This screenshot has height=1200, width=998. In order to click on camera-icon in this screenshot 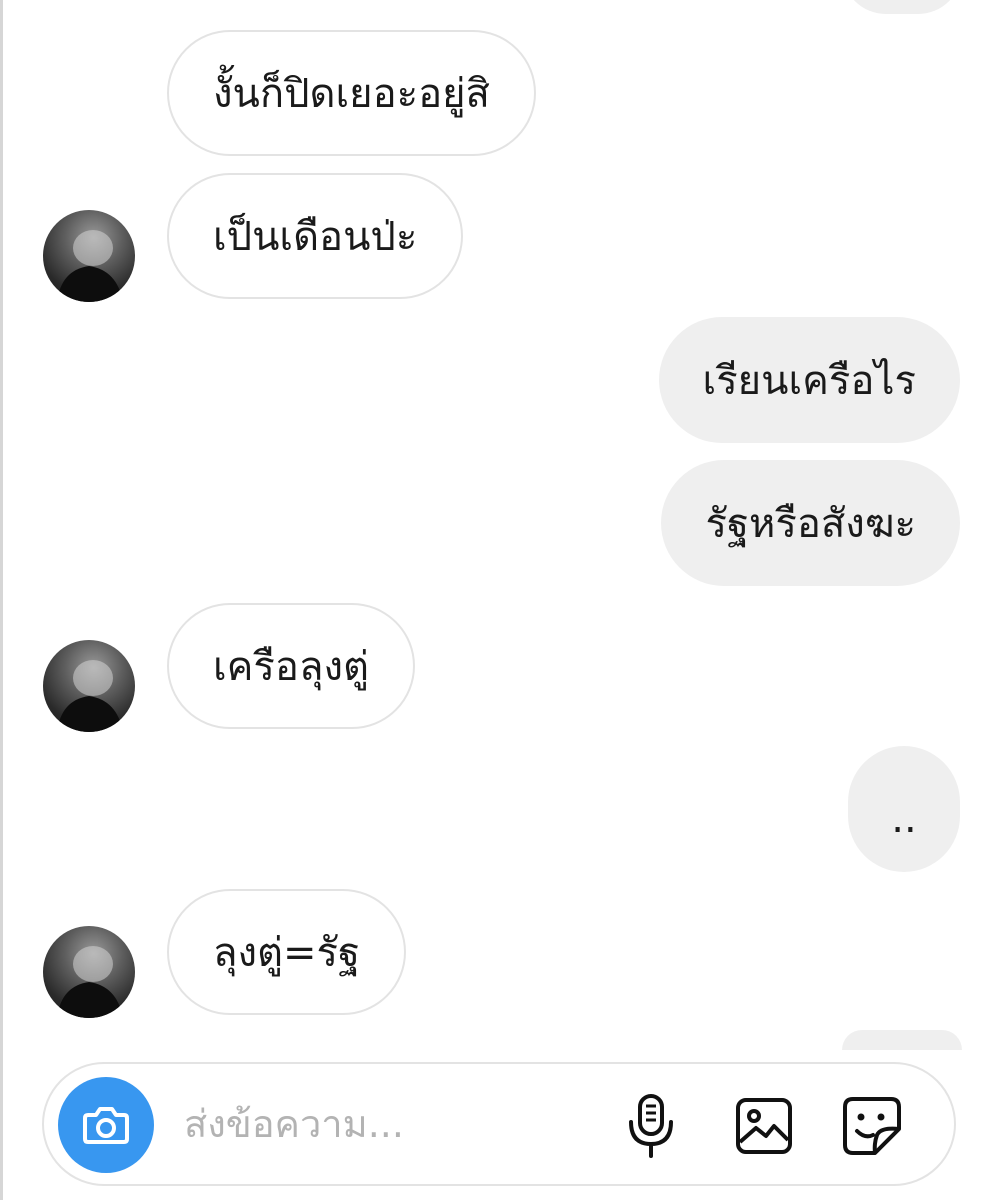, I will do `click(106, 1125)`.